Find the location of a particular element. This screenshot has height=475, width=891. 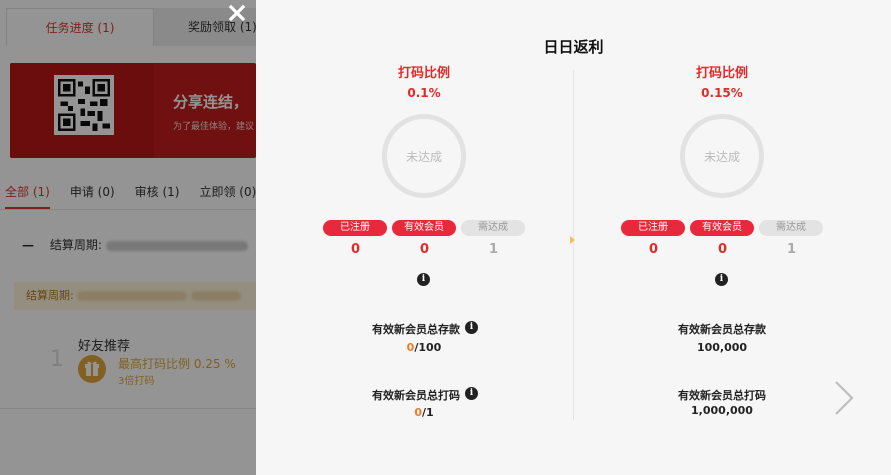

bet-value: 1,000,000 is located at coordinates (722, 410).